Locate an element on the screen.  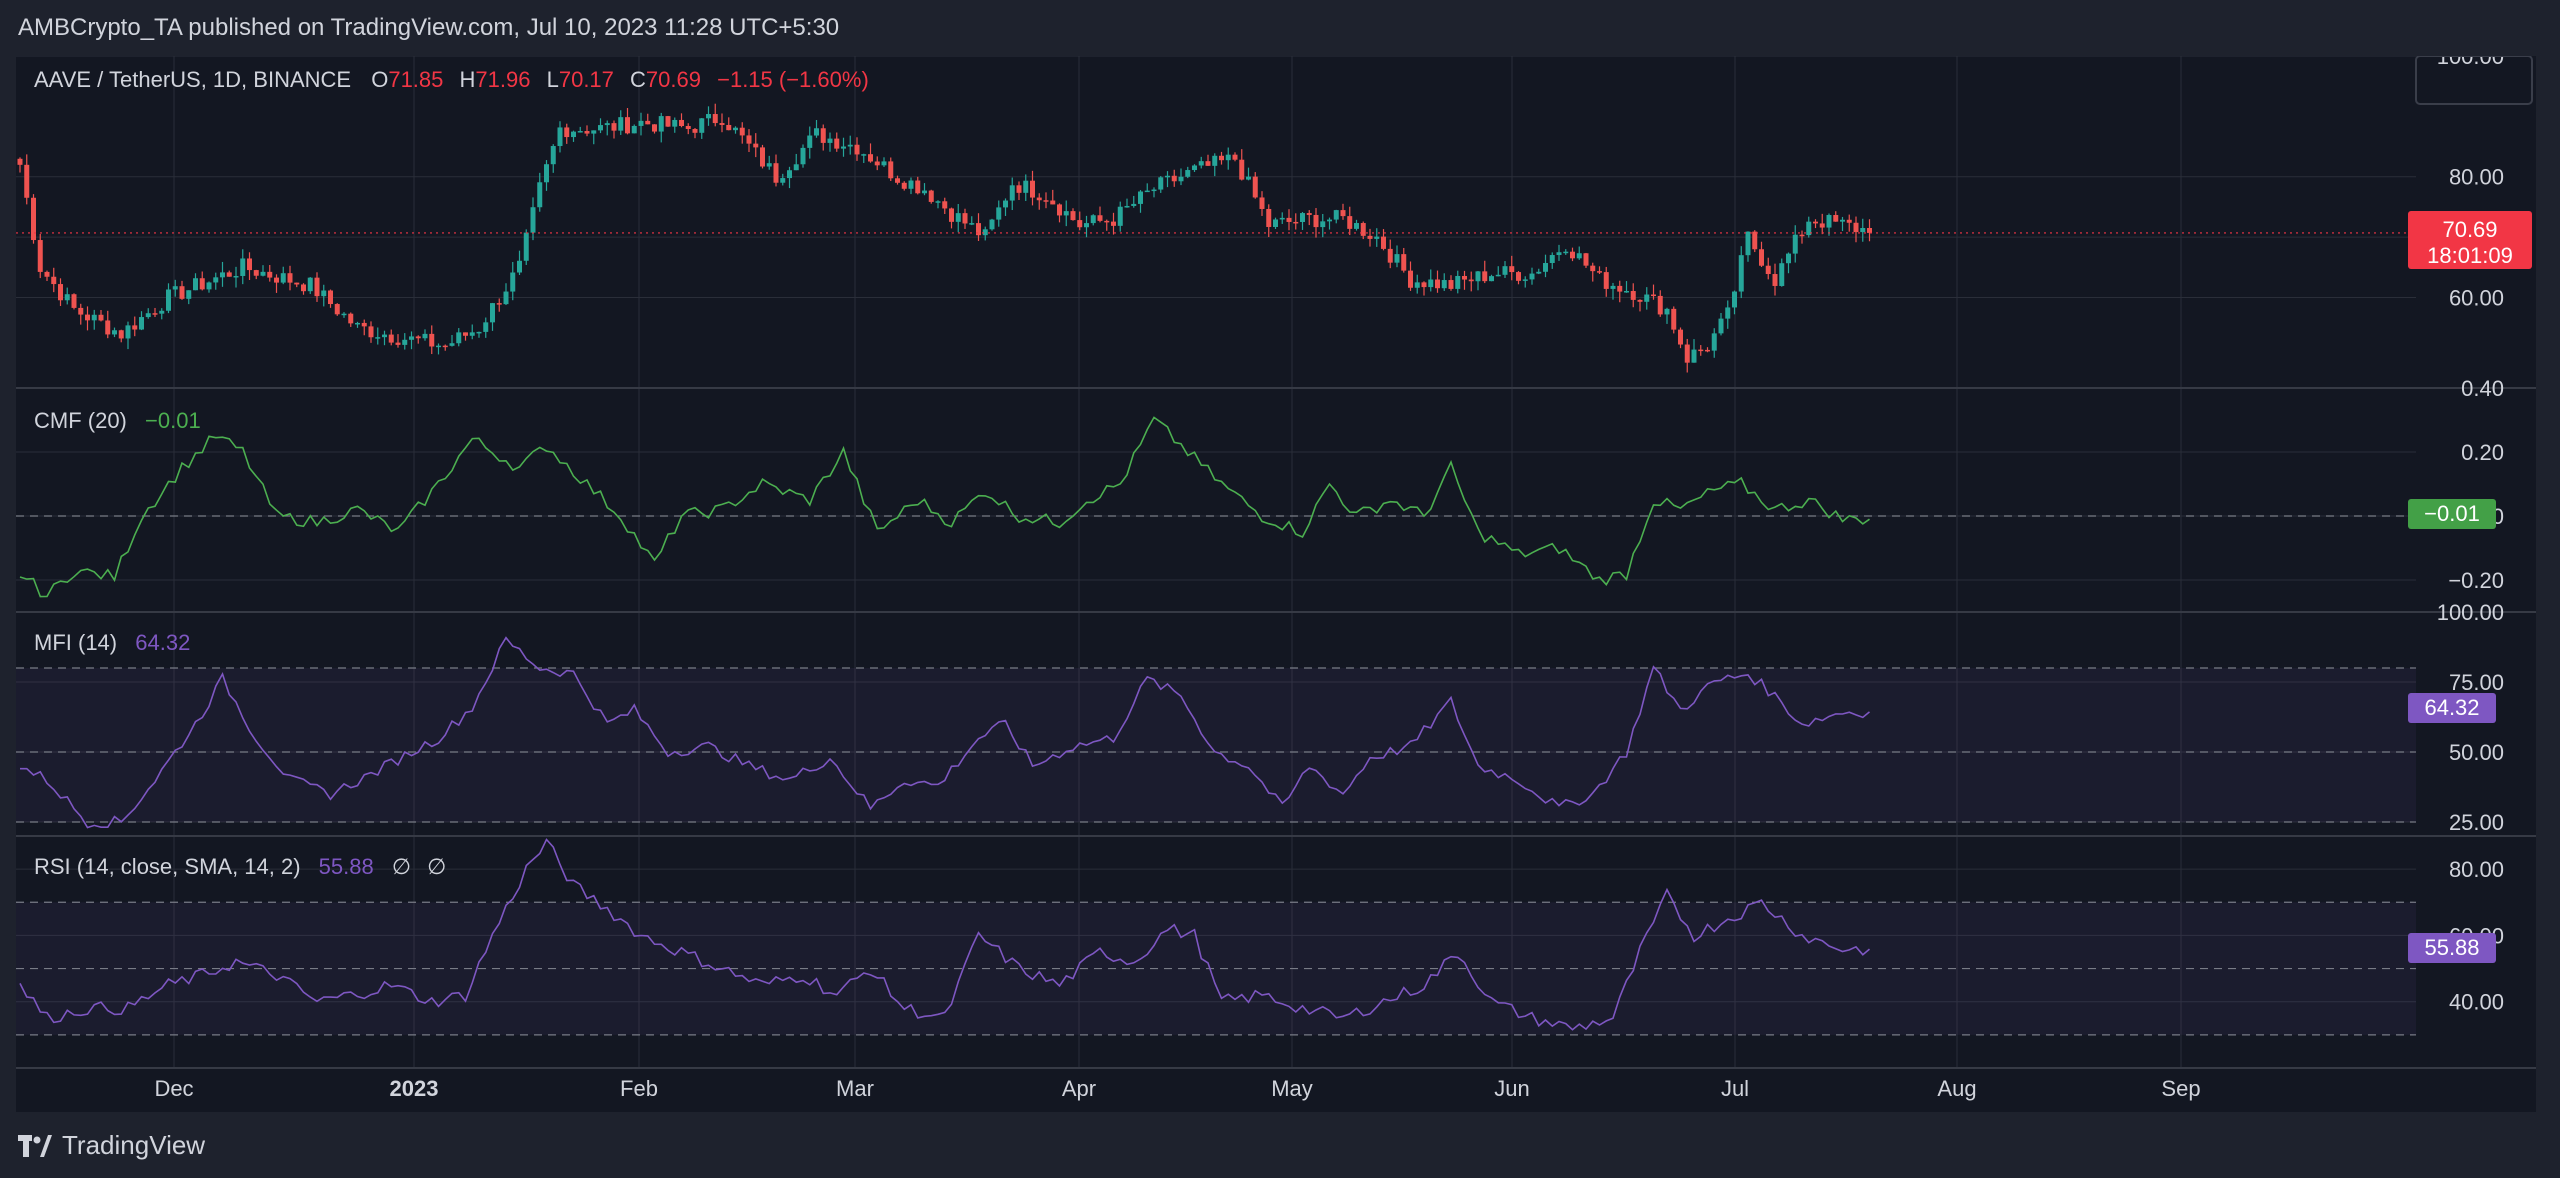
cmf-line is located at coordinates (944, 507).